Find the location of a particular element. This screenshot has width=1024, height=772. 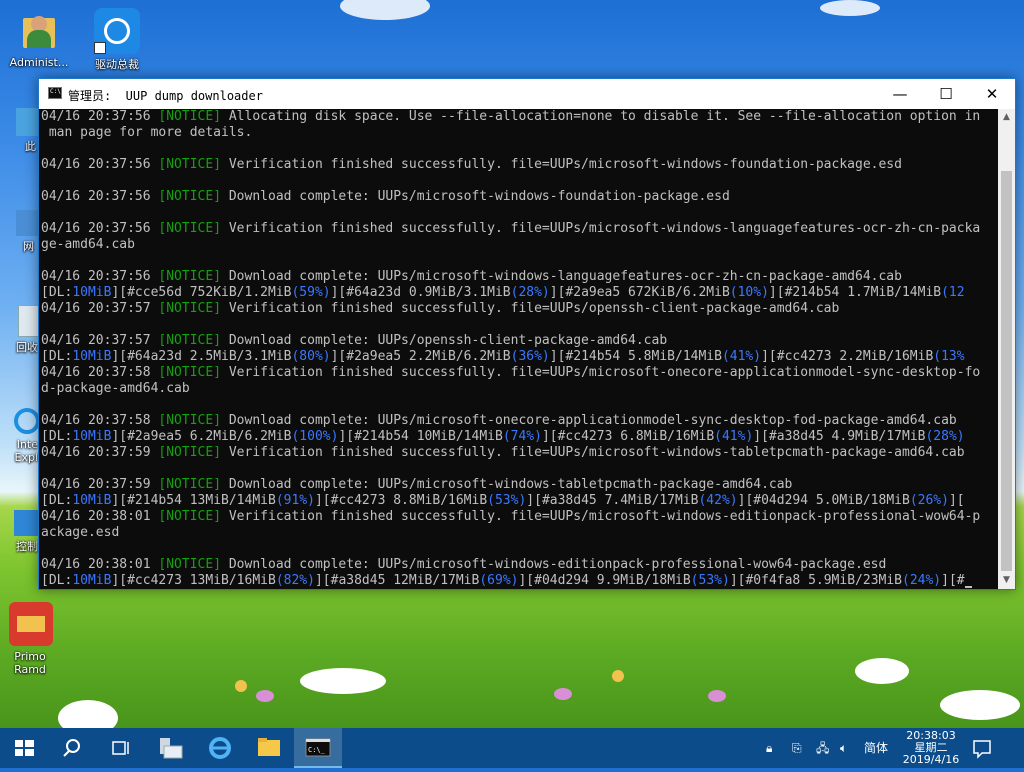

desktop-icon-label: 此 is located at coordinates (30, 146).